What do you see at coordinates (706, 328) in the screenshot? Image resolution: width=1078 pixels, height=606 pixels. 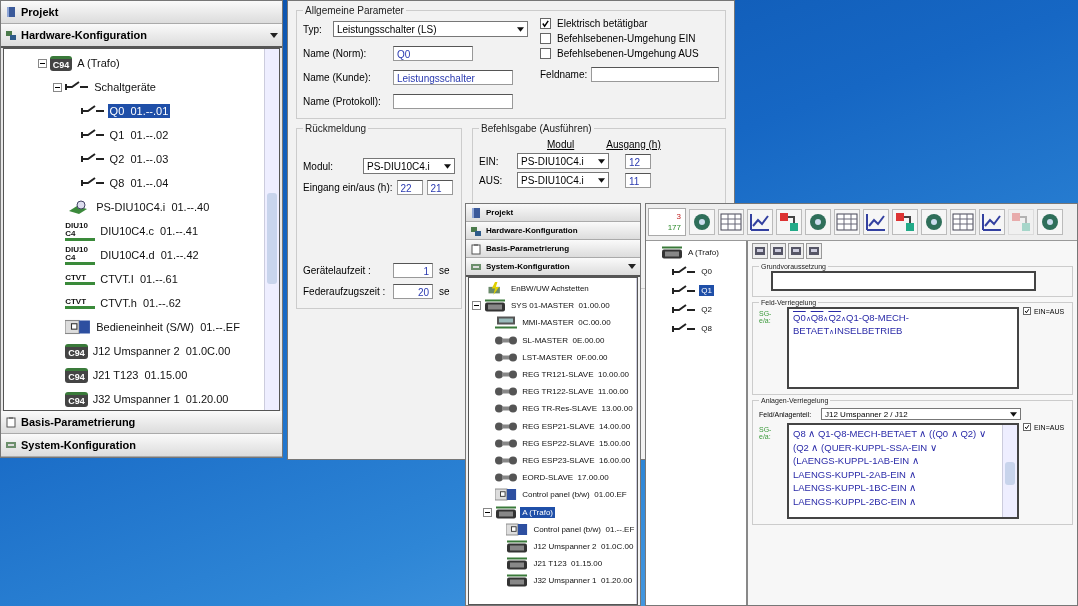 I see `tree-item: Q8` at bounding box center [706, 328].